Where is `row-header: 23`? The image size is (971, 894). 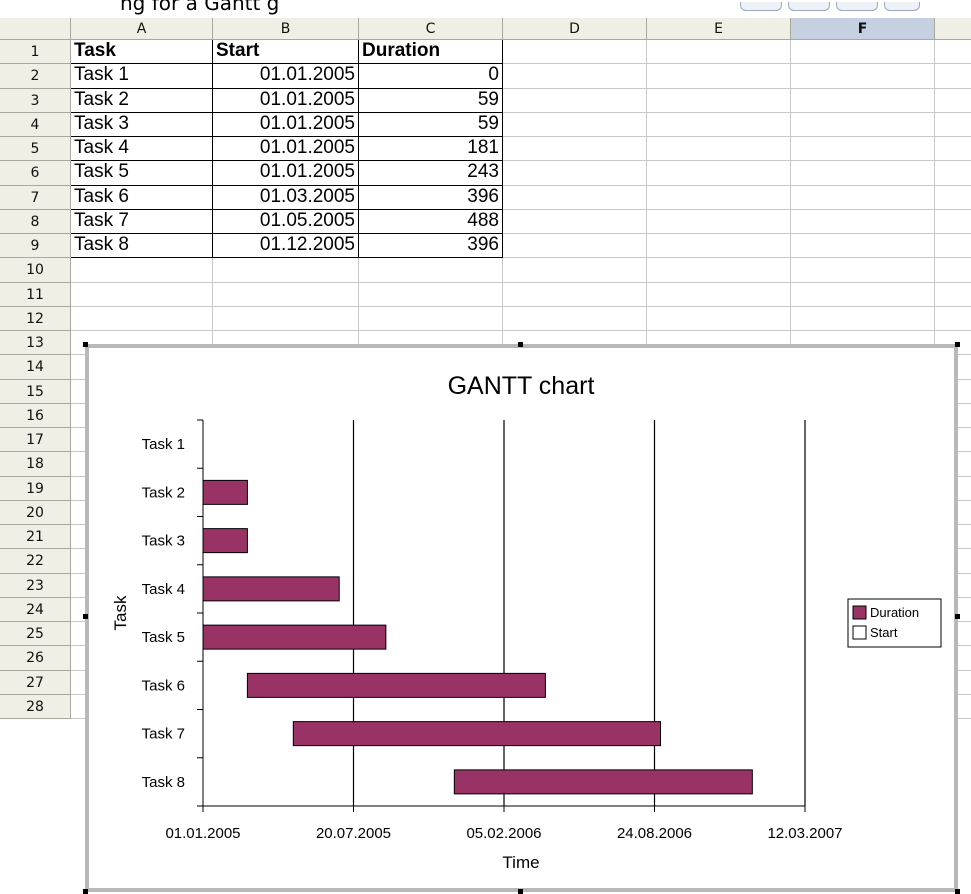
row-header: 23 is located at coordinates (35, 585).